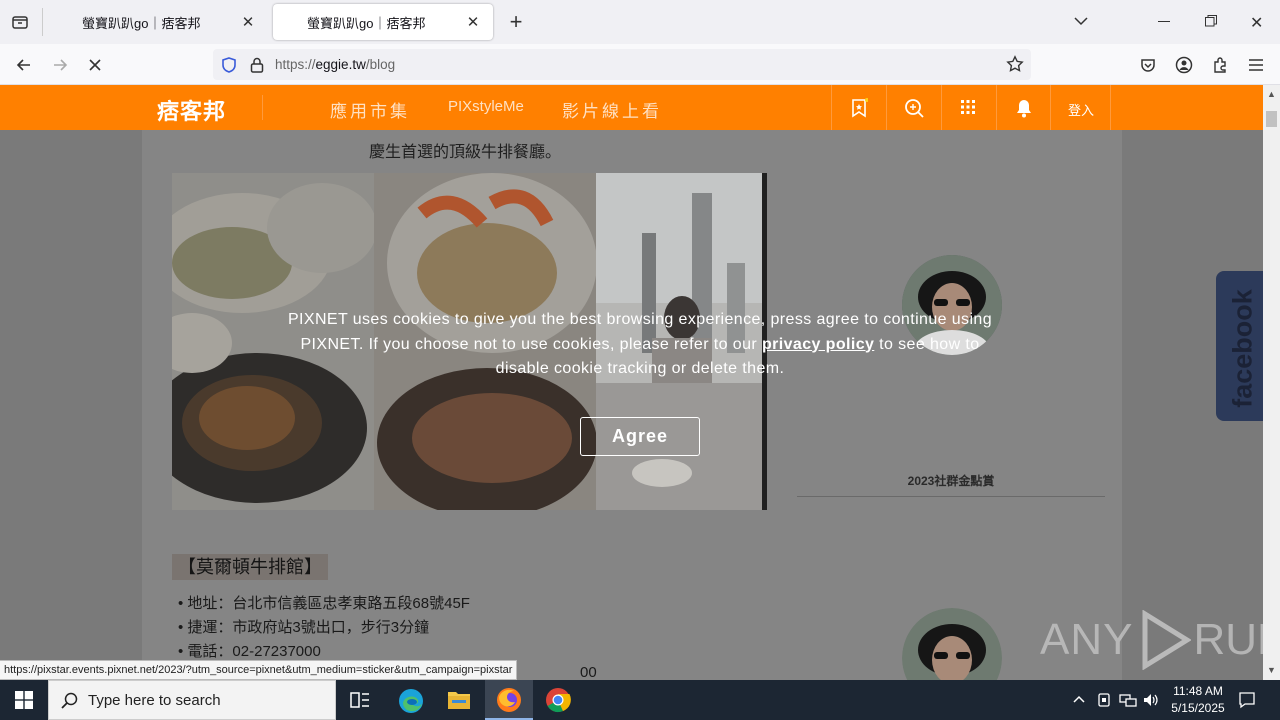  What do you see at coordinates (1104, 701) in the screenshot?
I see `tray-device-icon` at bounding box center [1104, 701].